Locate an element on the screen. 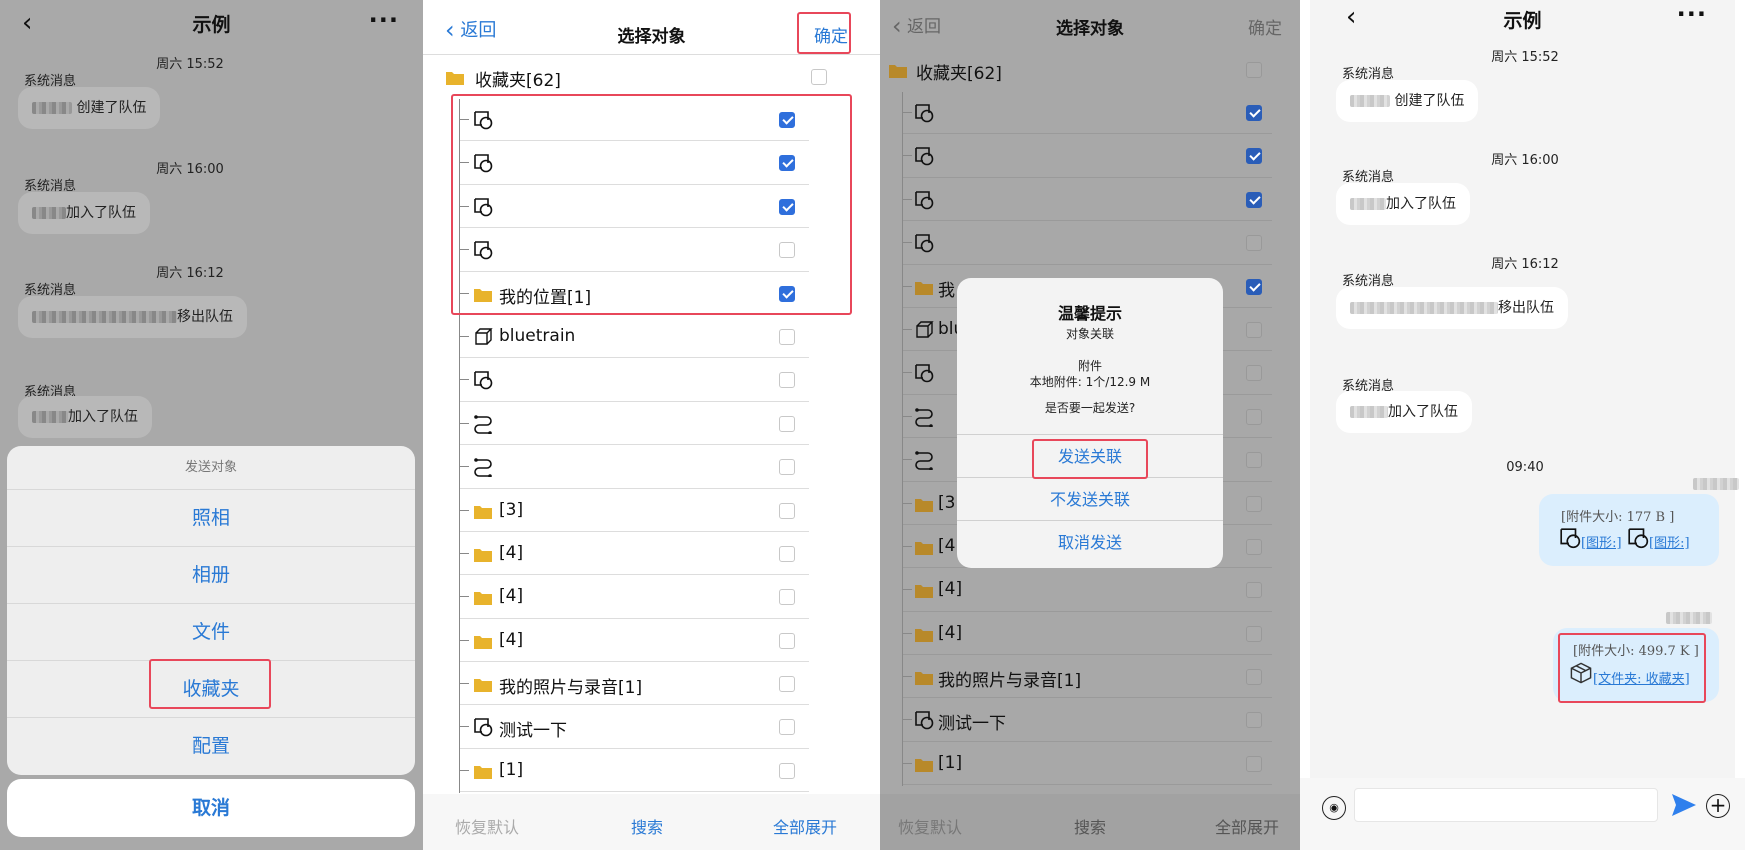  nav-bar: ‹ 示例 ··· is located at coordinates (1522, 20).